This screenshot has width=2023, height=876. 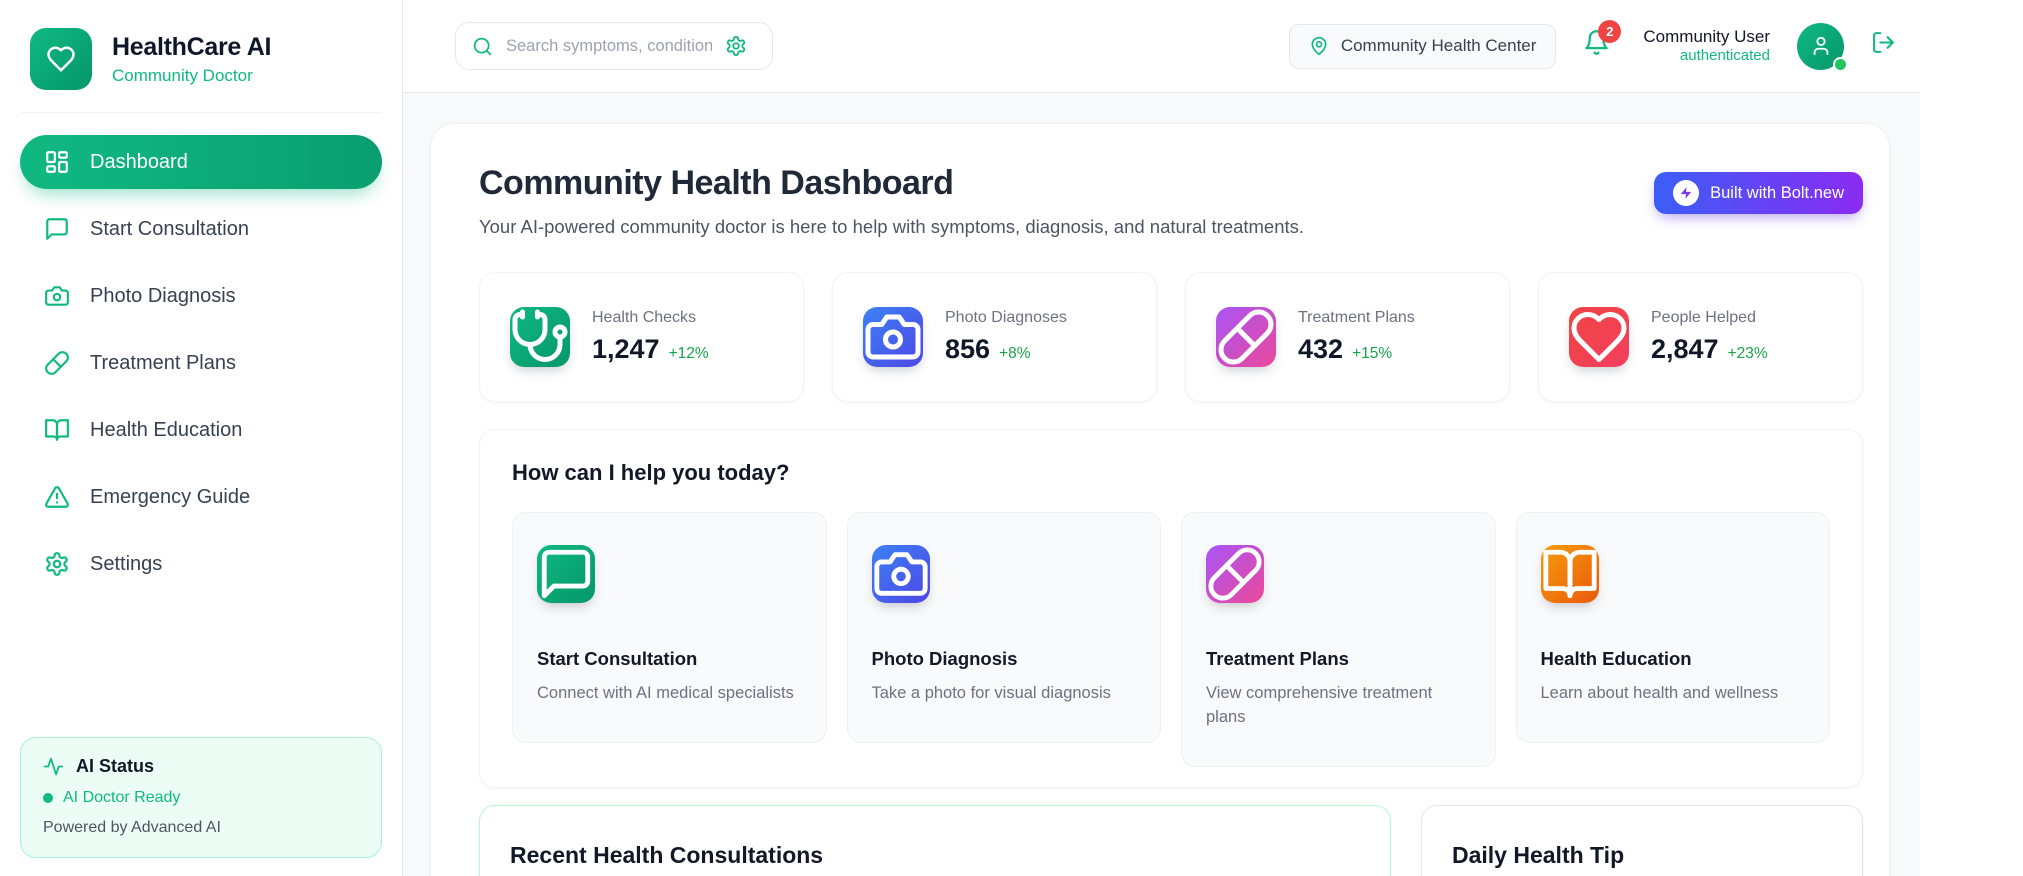 I want to click on sidebar-item-label: Dashboard, so click(x=139, y=161).